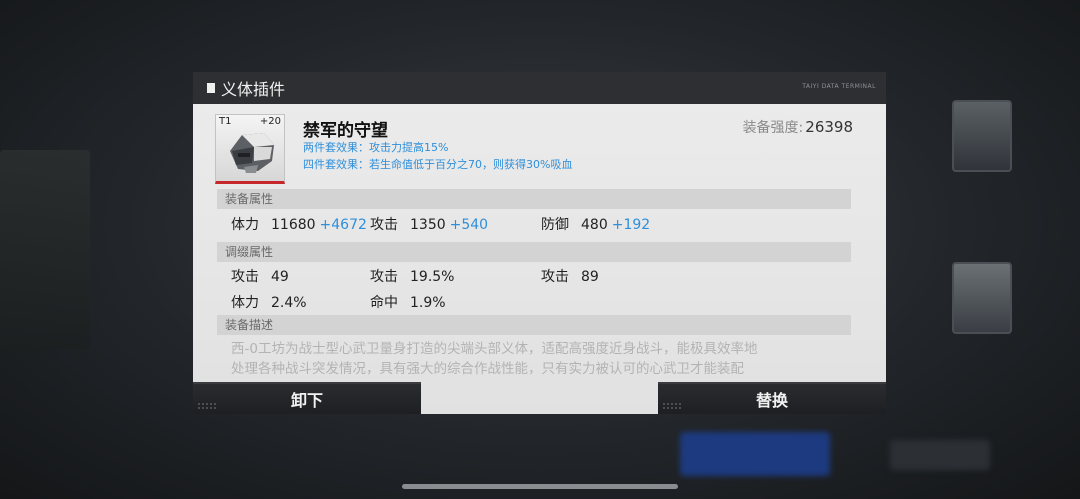  What do you see at coordinates (280, 277) in the screenshot?
I see `stat-value: 49` at bounding box center [280, 277].